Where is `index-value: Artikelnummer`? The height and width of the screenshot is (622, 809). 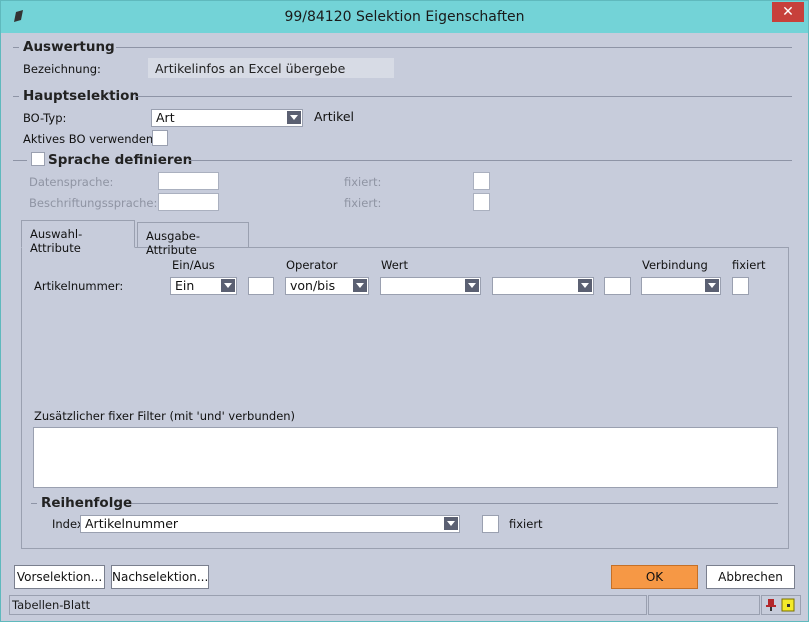 index-value: Artikelnummer is located at coordinates (132, 523).